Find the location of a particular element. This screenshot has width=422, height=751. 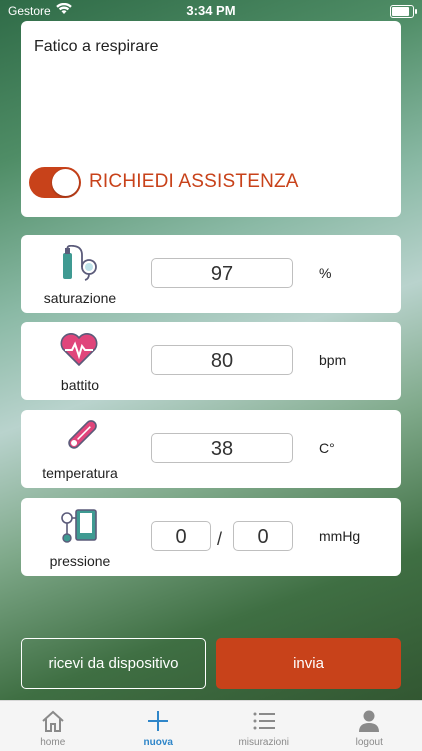

assistance-label: RICHIEDI ASSISTENZA is located at coordinates (194, 182).